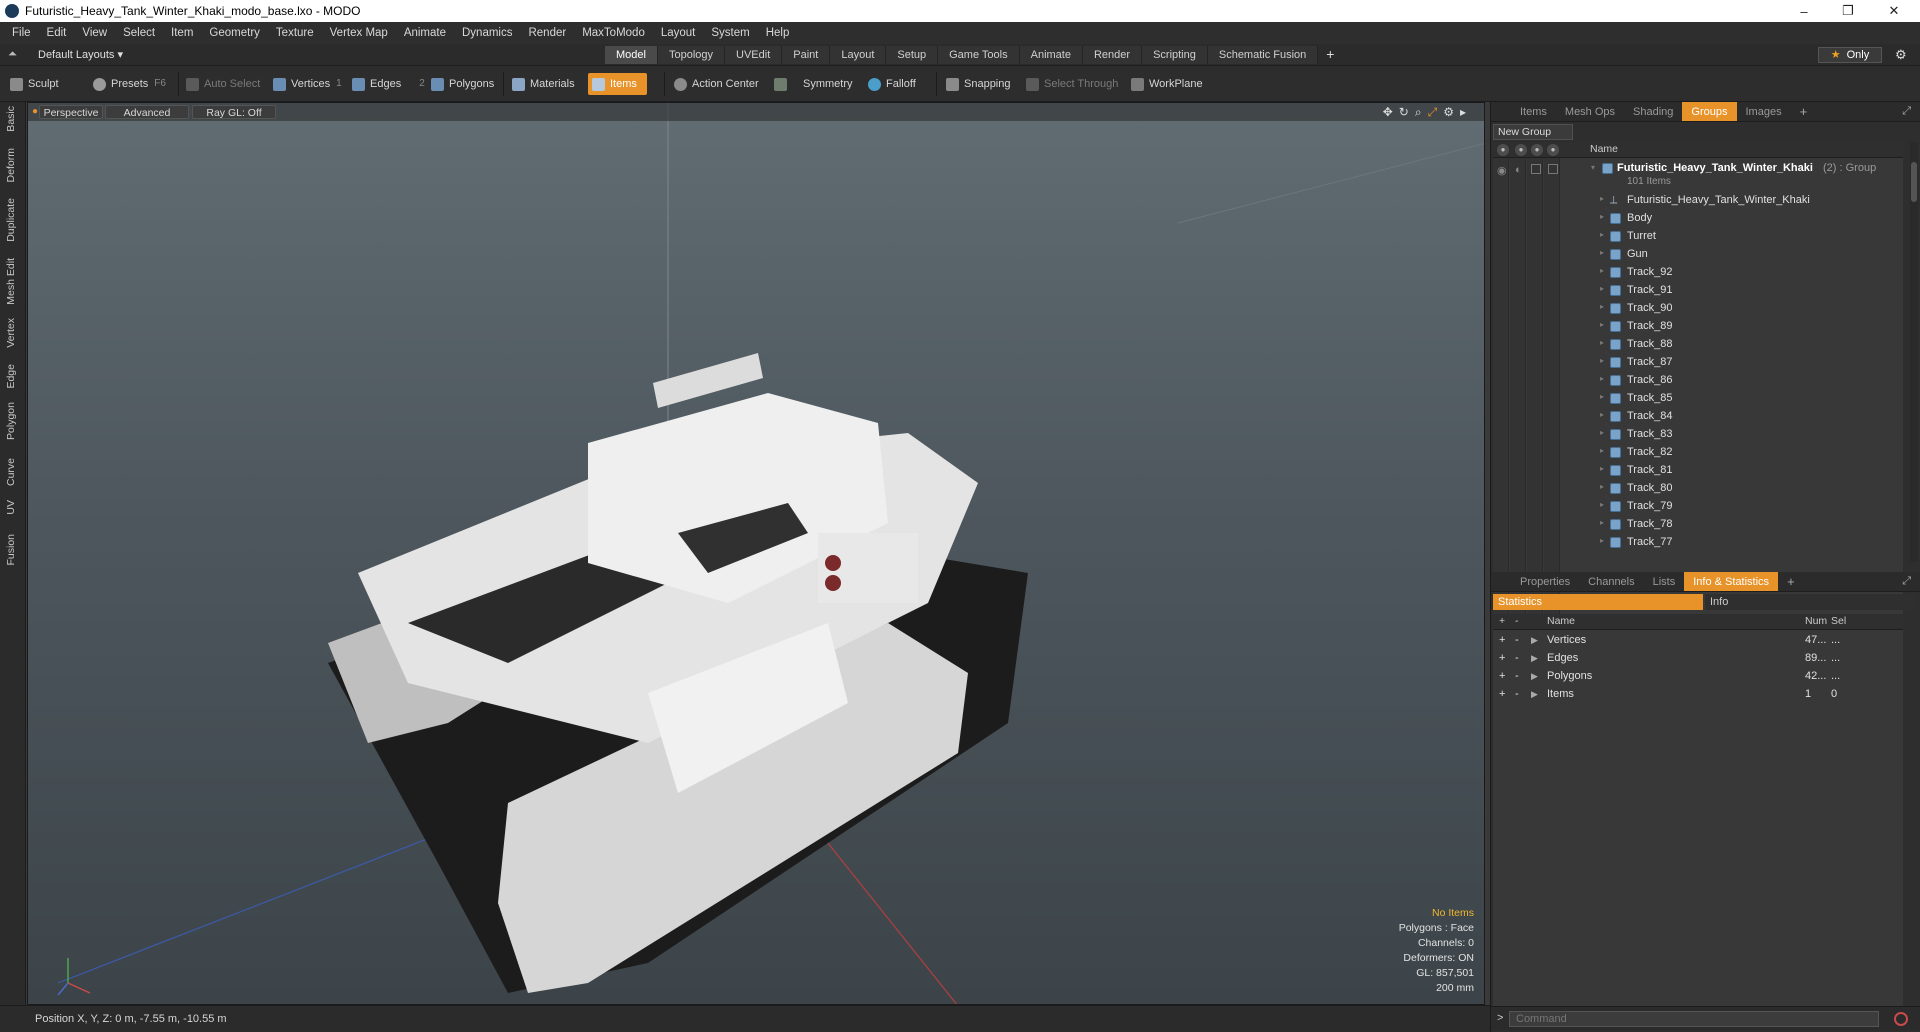  I want to click on select-through-button: Select Through, so click(1072, 84).